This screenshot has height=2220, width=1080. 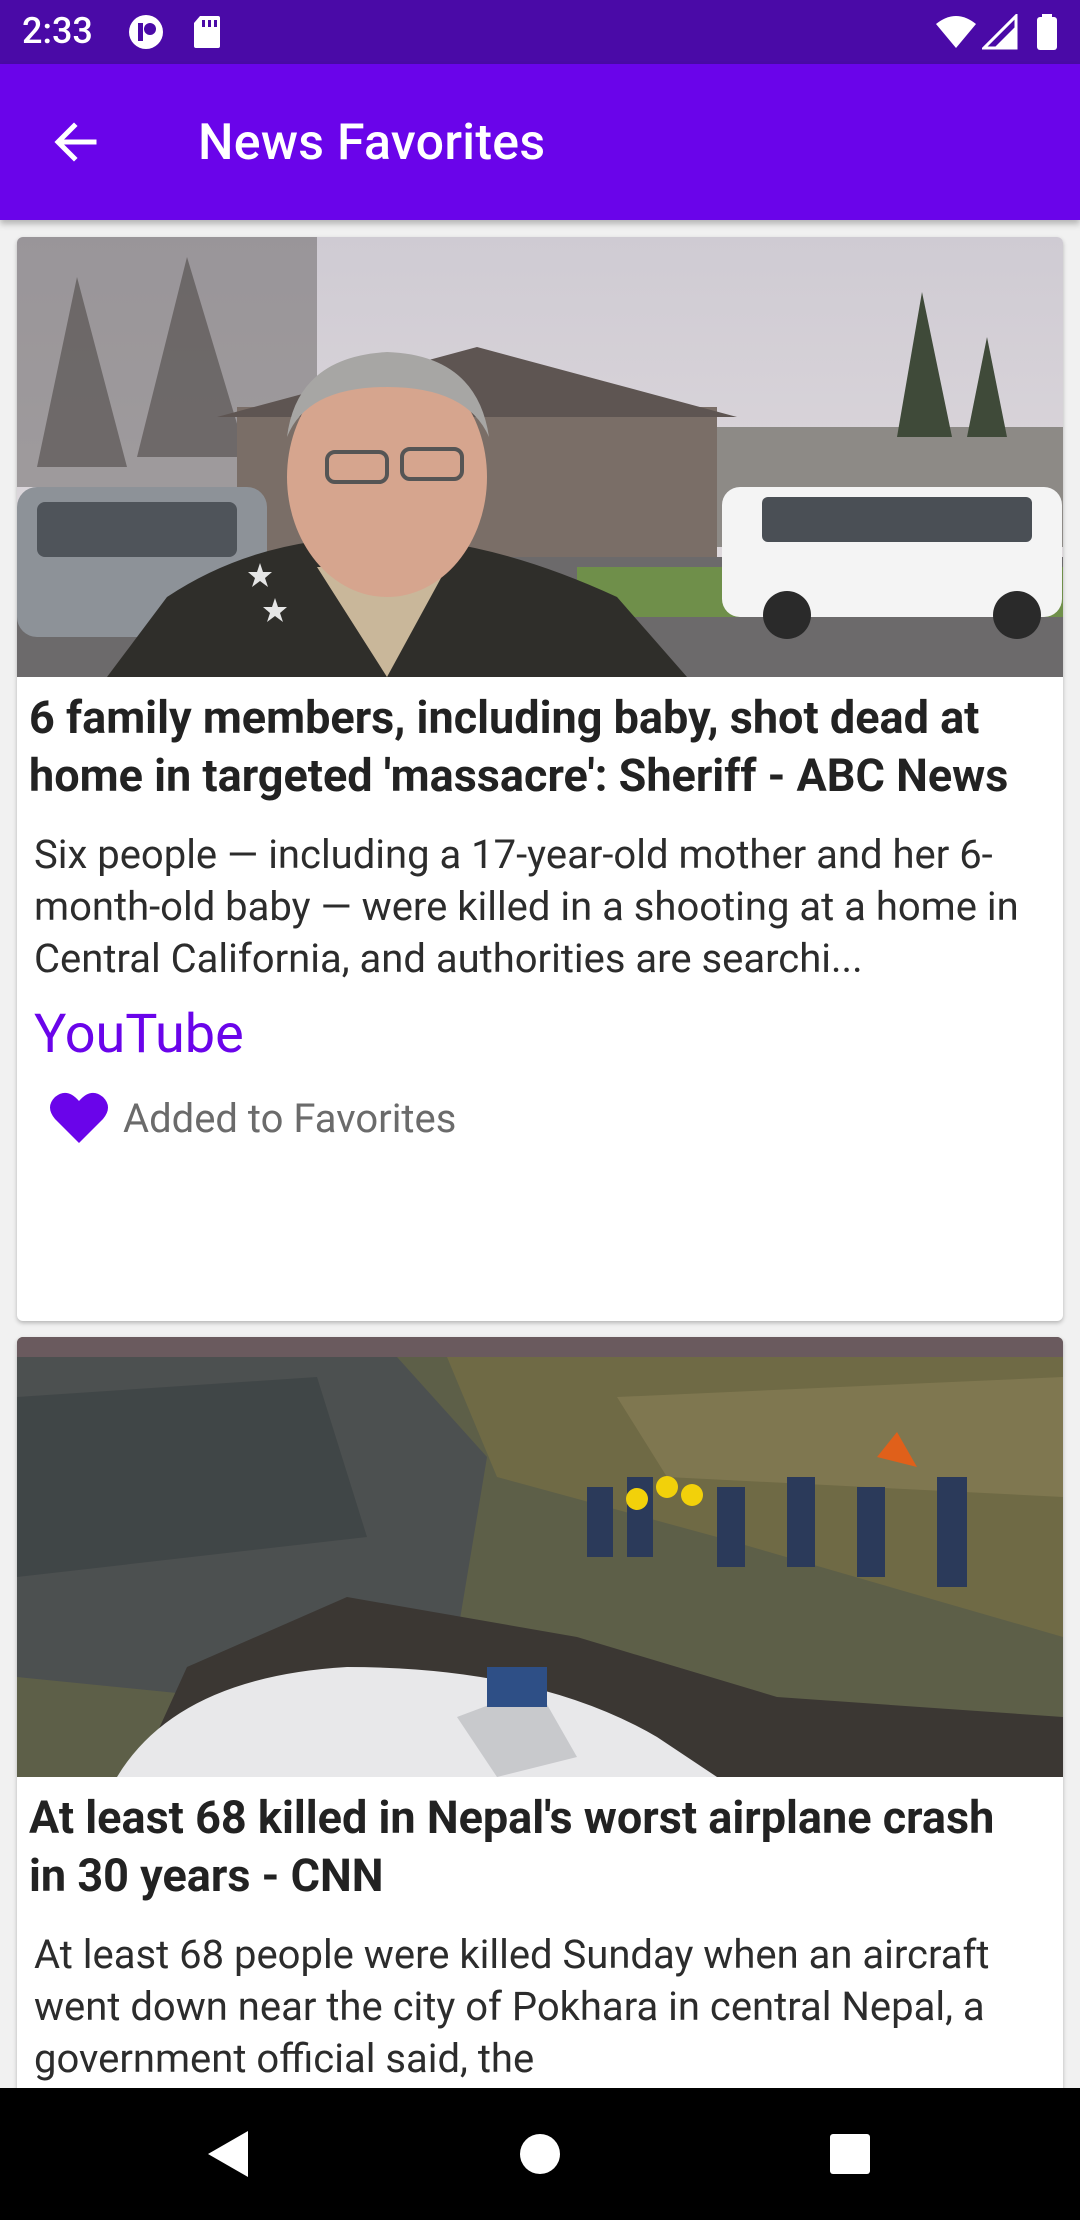 What do you see at coordinates (207, 34) in the screenshot?
I see `sd-card-icon` at bounding box center [207, 34].